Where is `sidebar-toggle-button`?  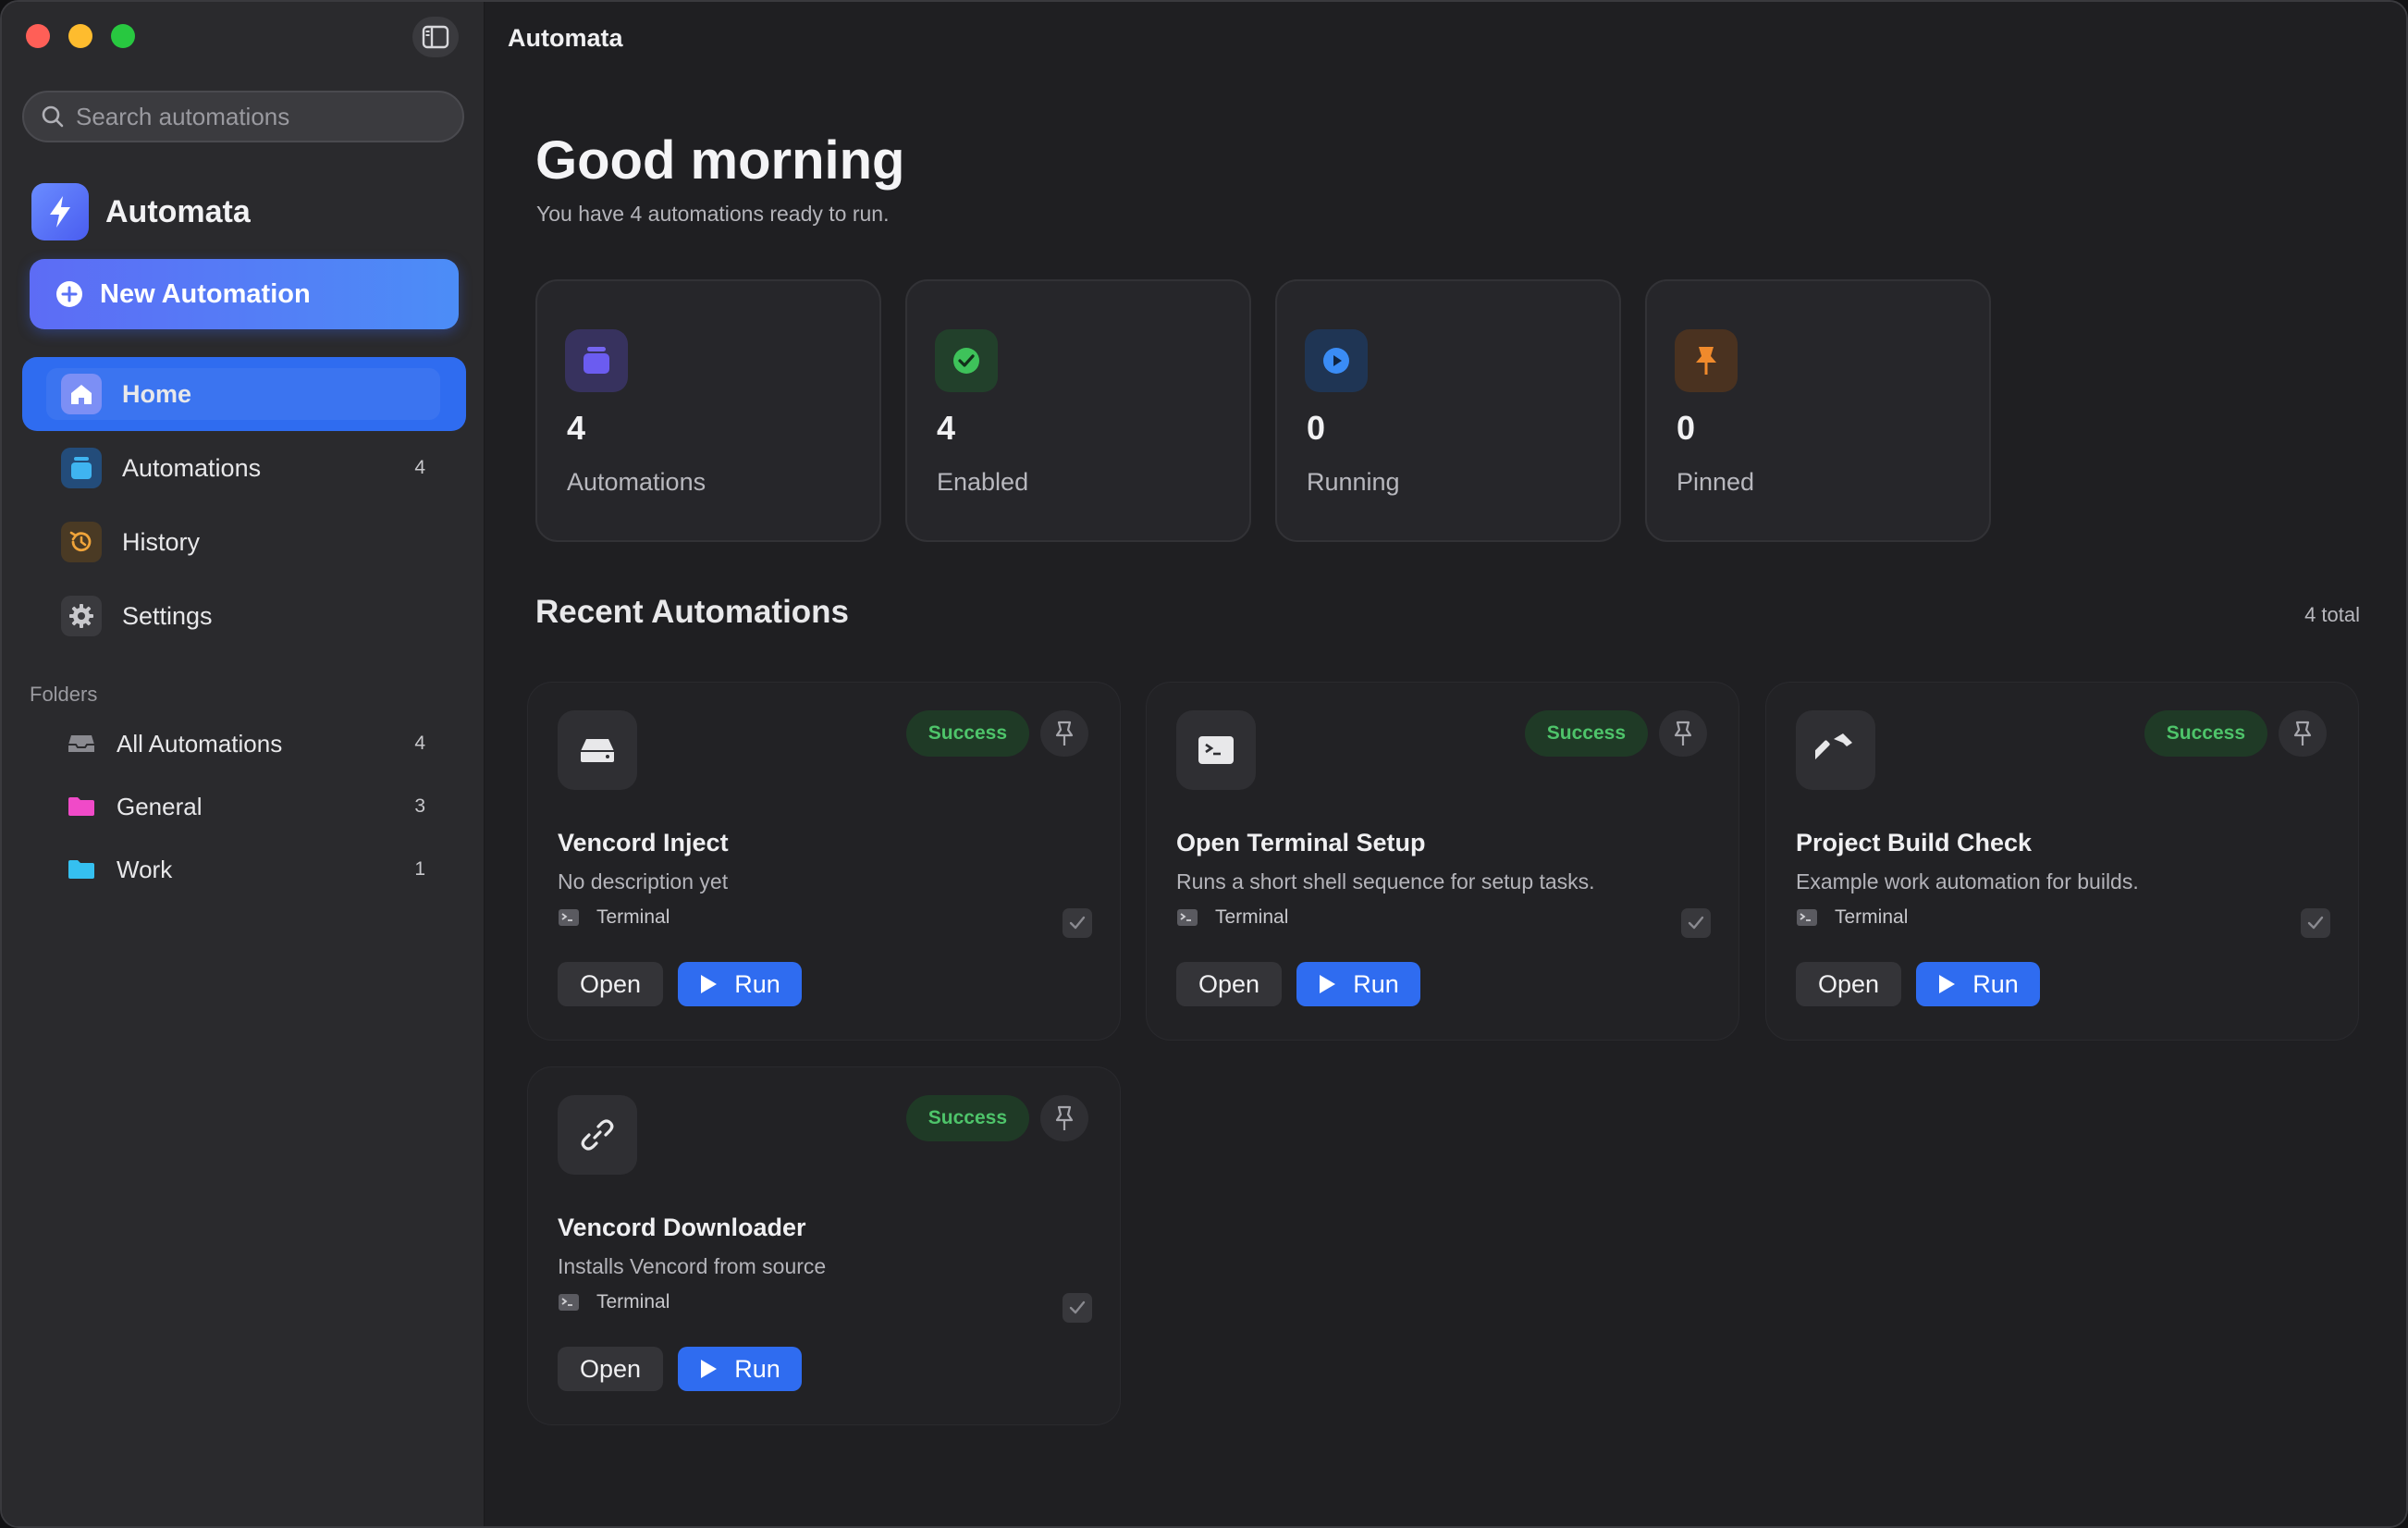
sidebar-toggle-button is located at coordinates (435, 37).